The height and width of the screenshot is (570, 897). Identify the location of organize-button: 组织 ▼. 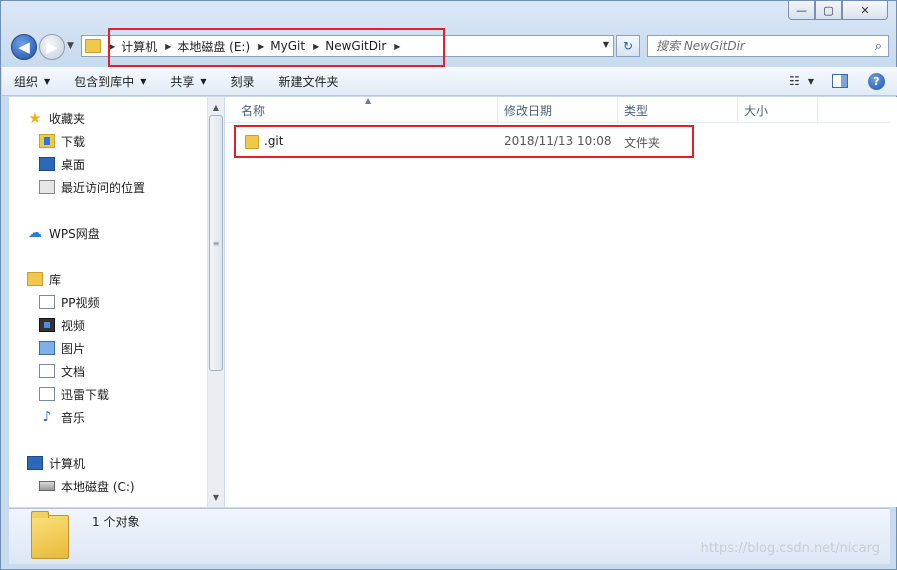
(32, 81).